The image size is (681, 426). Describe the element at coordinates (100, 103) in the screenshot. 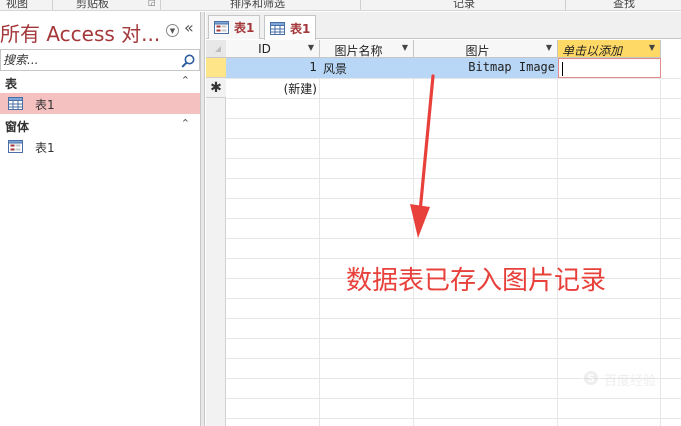

I see `nav-item-table1: 表1` at that location.